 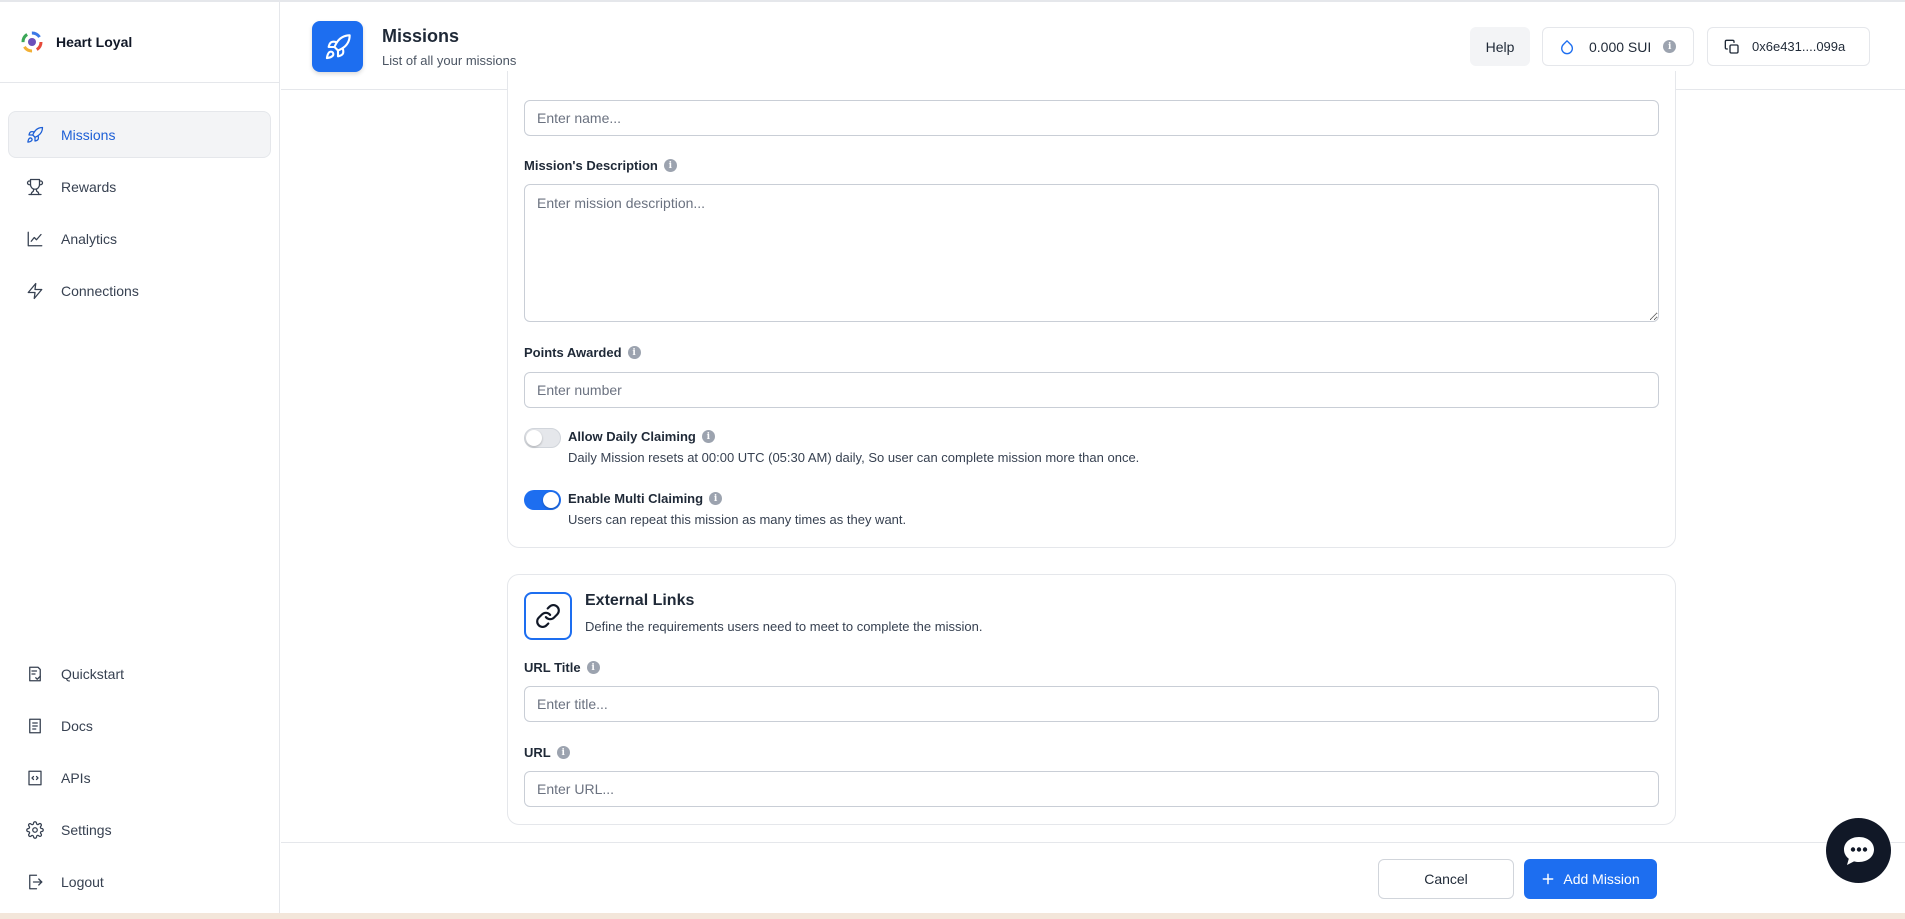 I want to click on sidebar-item-label: Missions, so click(x=88, y=134).